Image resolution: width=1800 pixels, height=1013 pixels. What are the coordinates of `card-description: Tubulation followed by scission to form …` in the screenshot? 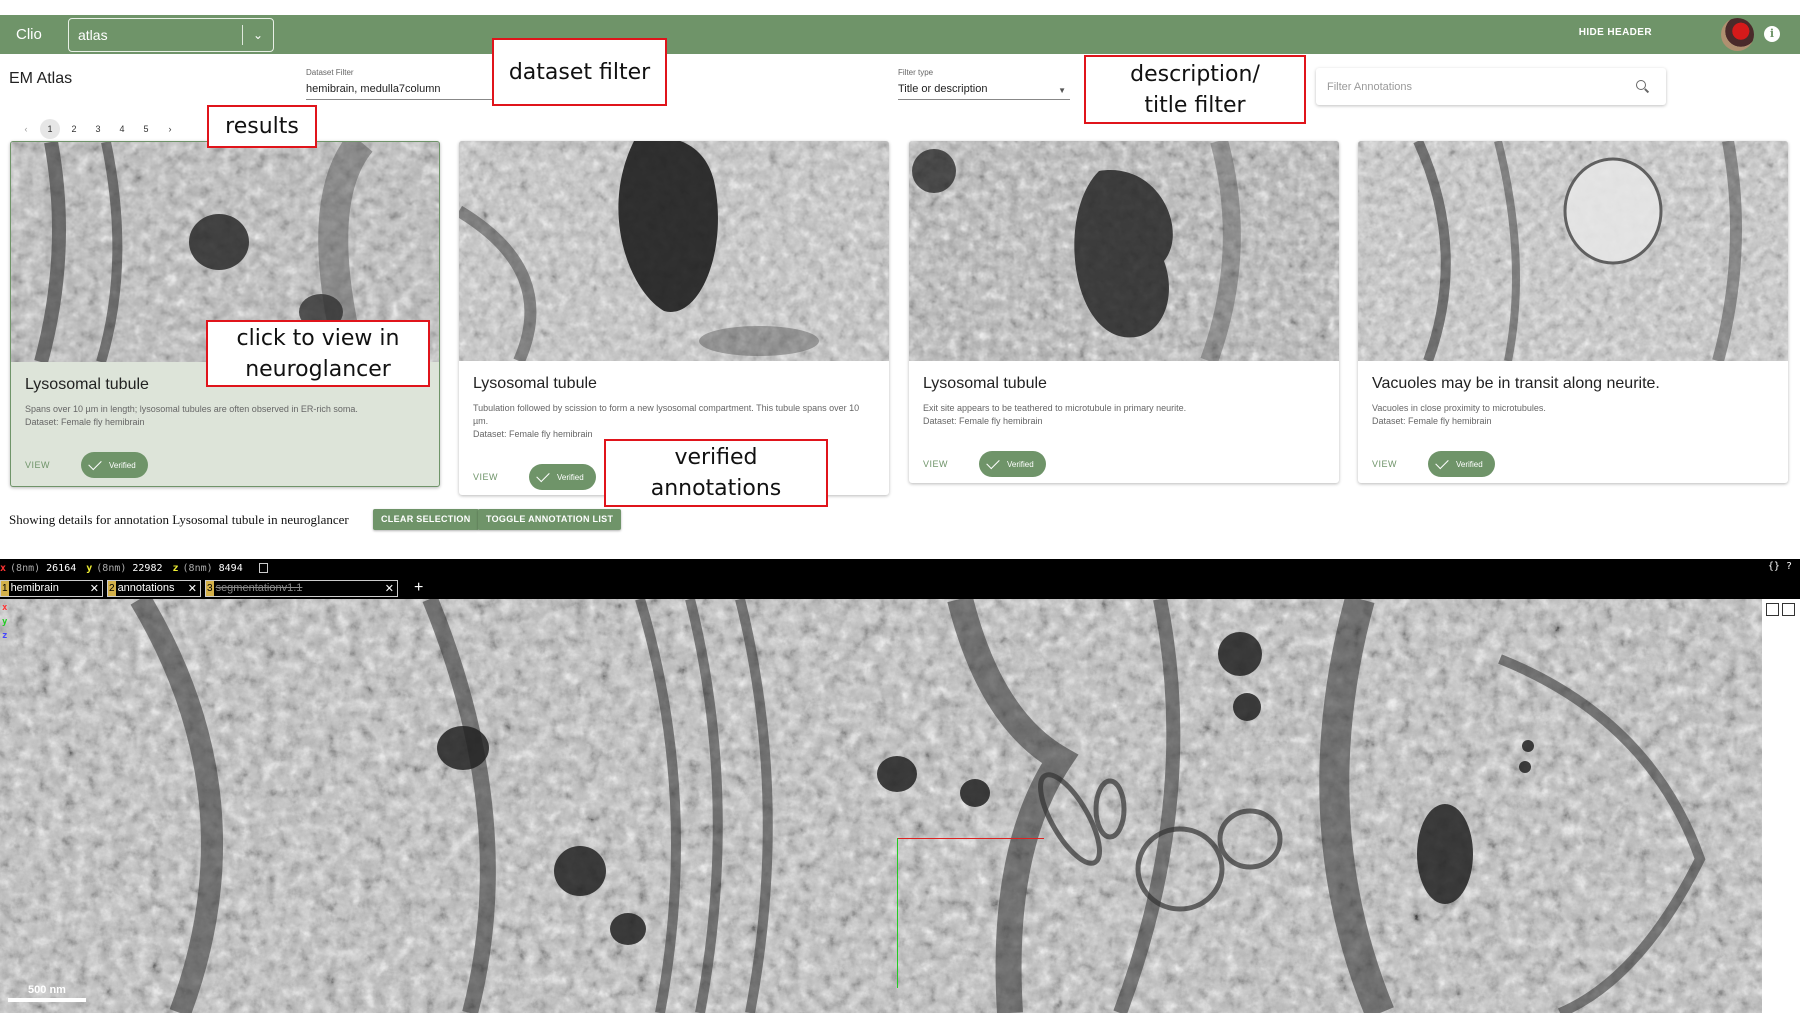 It's located at (666, 414).